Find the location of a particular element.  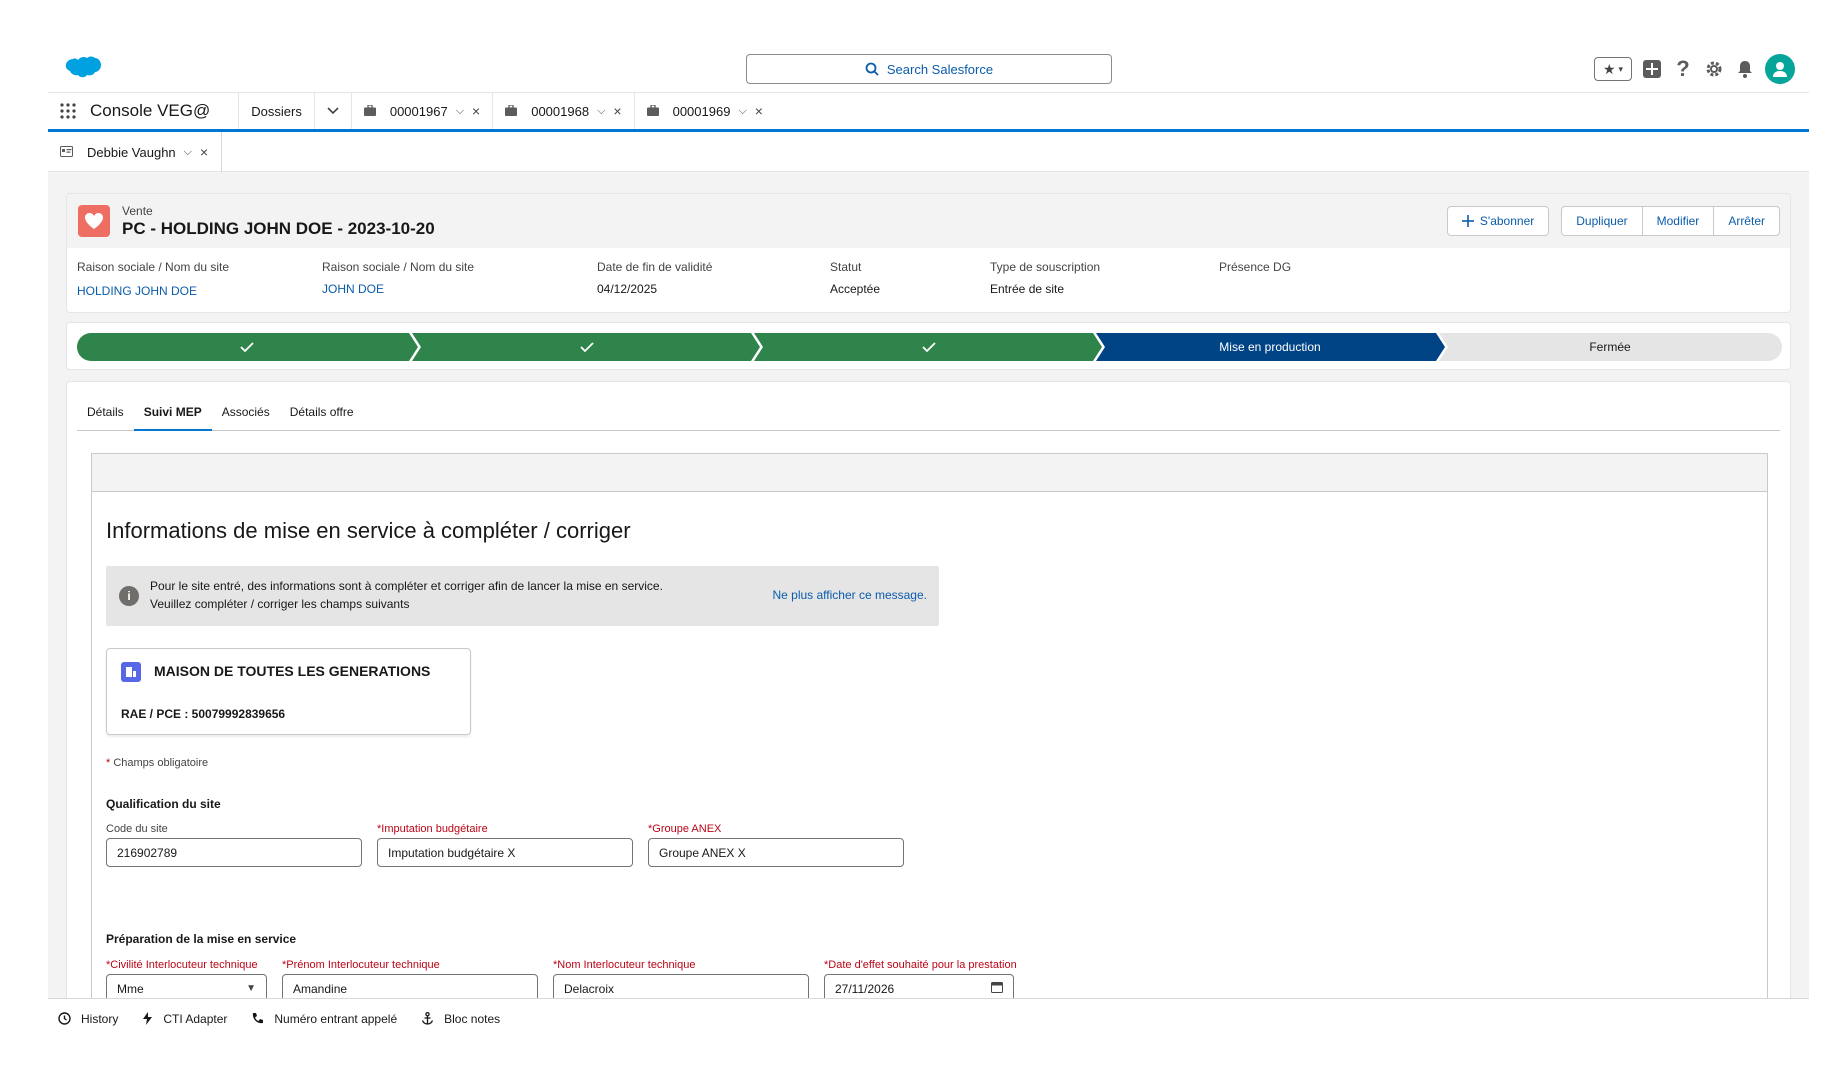

subtab-label: Debbie Vaughn is located at coordinates (131, 152).